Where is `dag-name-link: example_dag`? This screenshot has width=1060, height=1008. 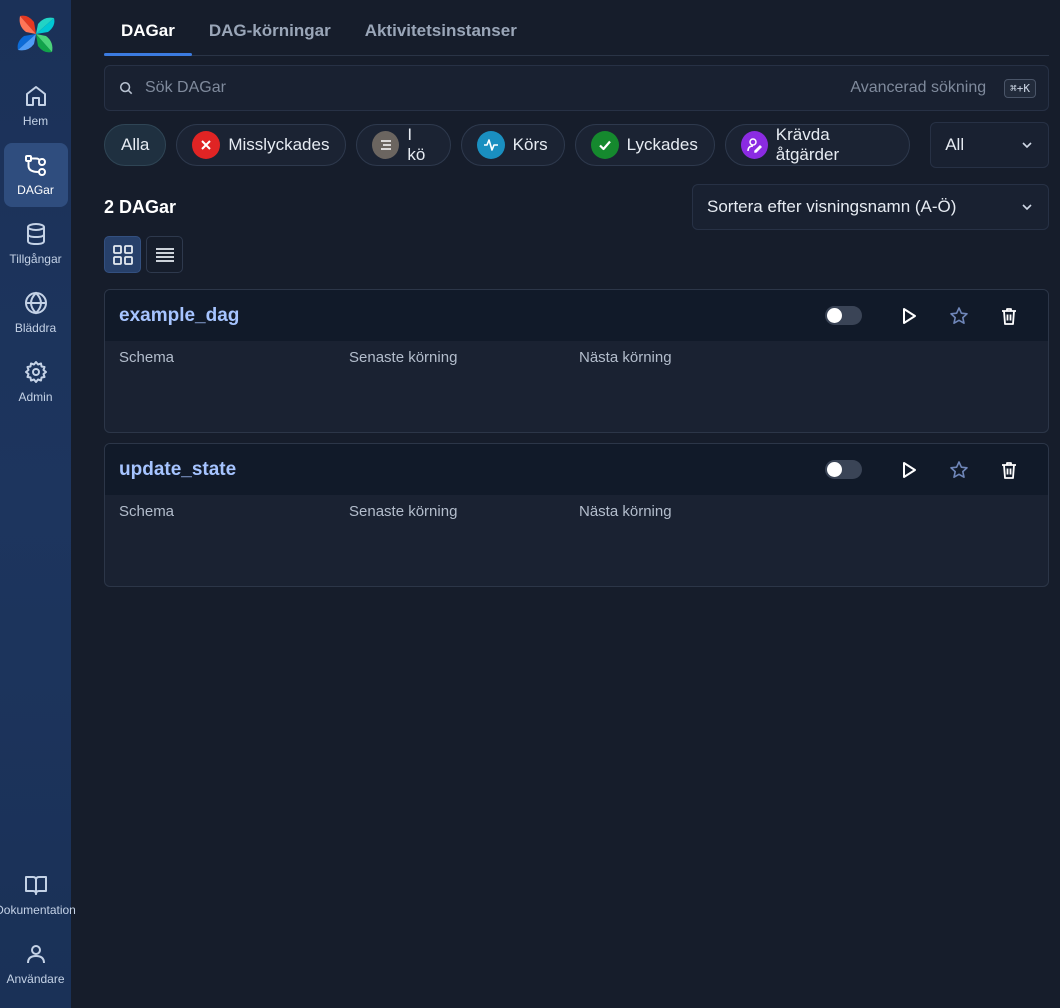
dag-name-link: example_dag is located at coordinates (179, 316).